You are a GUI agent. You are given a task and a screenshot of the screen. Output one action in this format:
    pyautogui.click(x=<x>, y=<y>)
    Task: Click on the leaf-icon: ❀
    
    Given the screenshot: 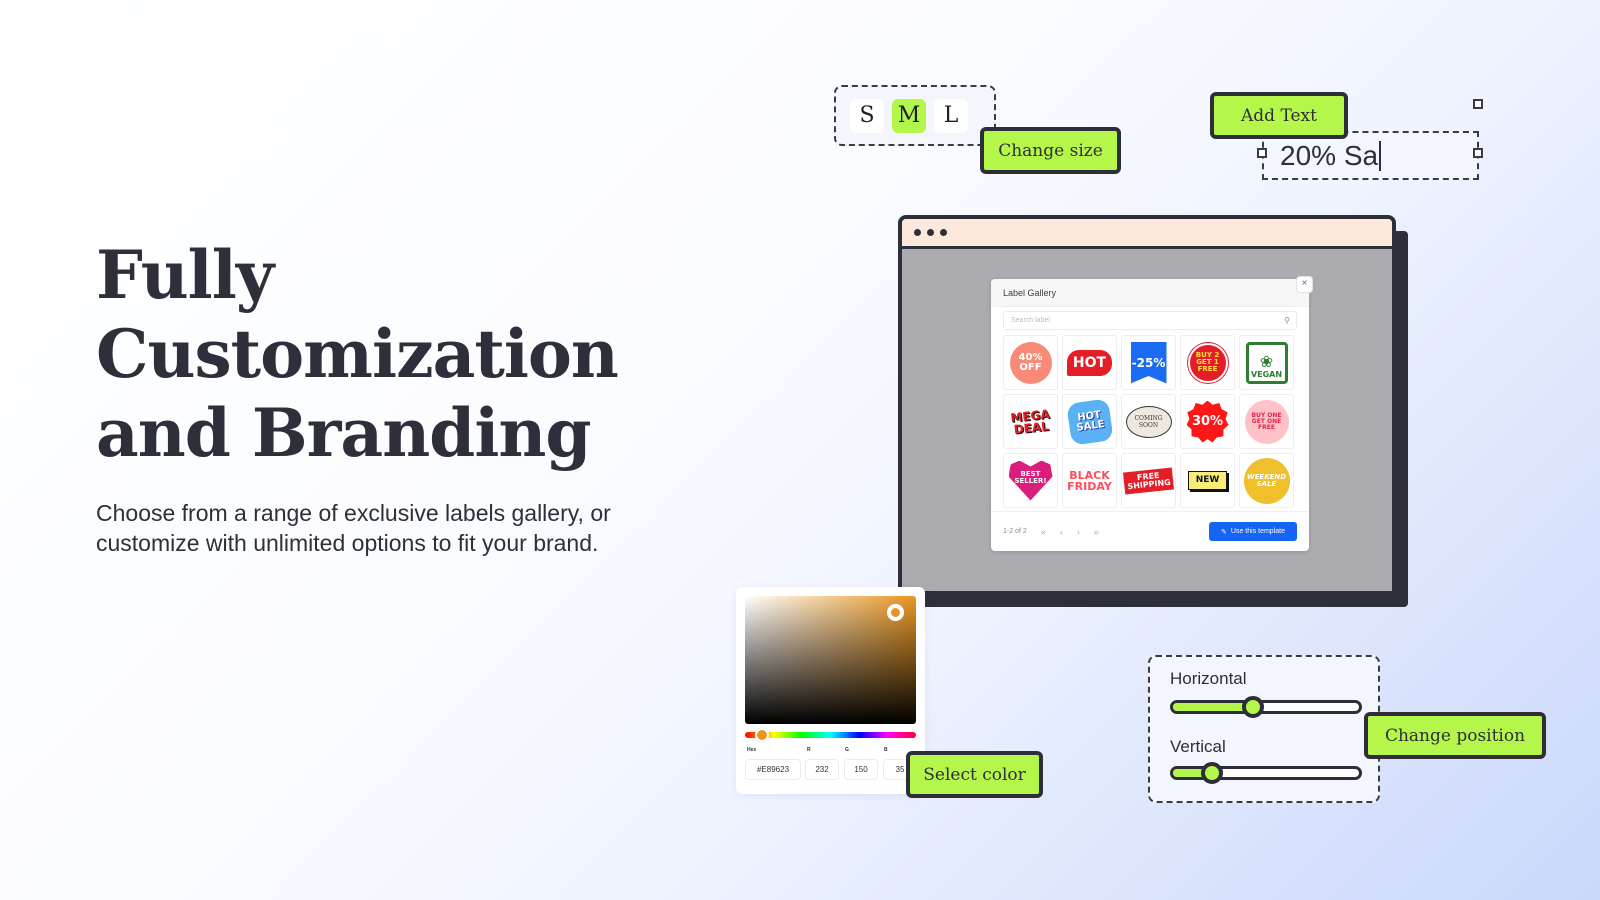 What is the action you would take?
    pyautogui.click(x=1266, y=361)
    